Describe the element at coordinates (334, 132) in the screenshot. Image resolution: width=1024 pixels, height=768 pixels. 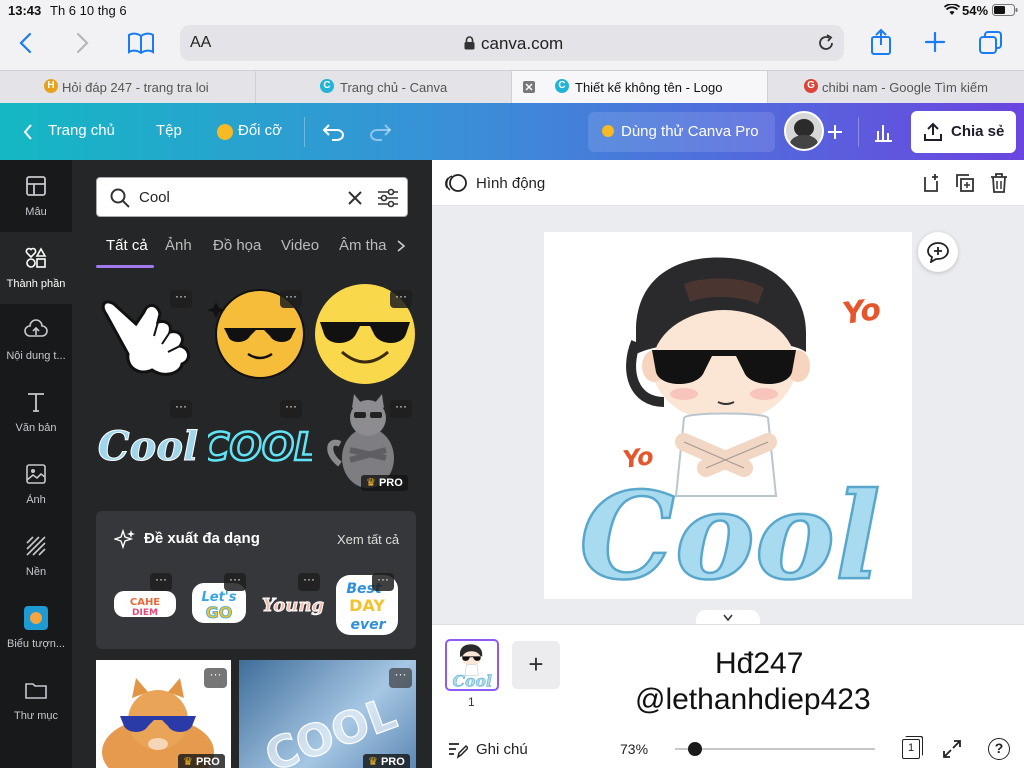
I see `undo-icon` at that location.